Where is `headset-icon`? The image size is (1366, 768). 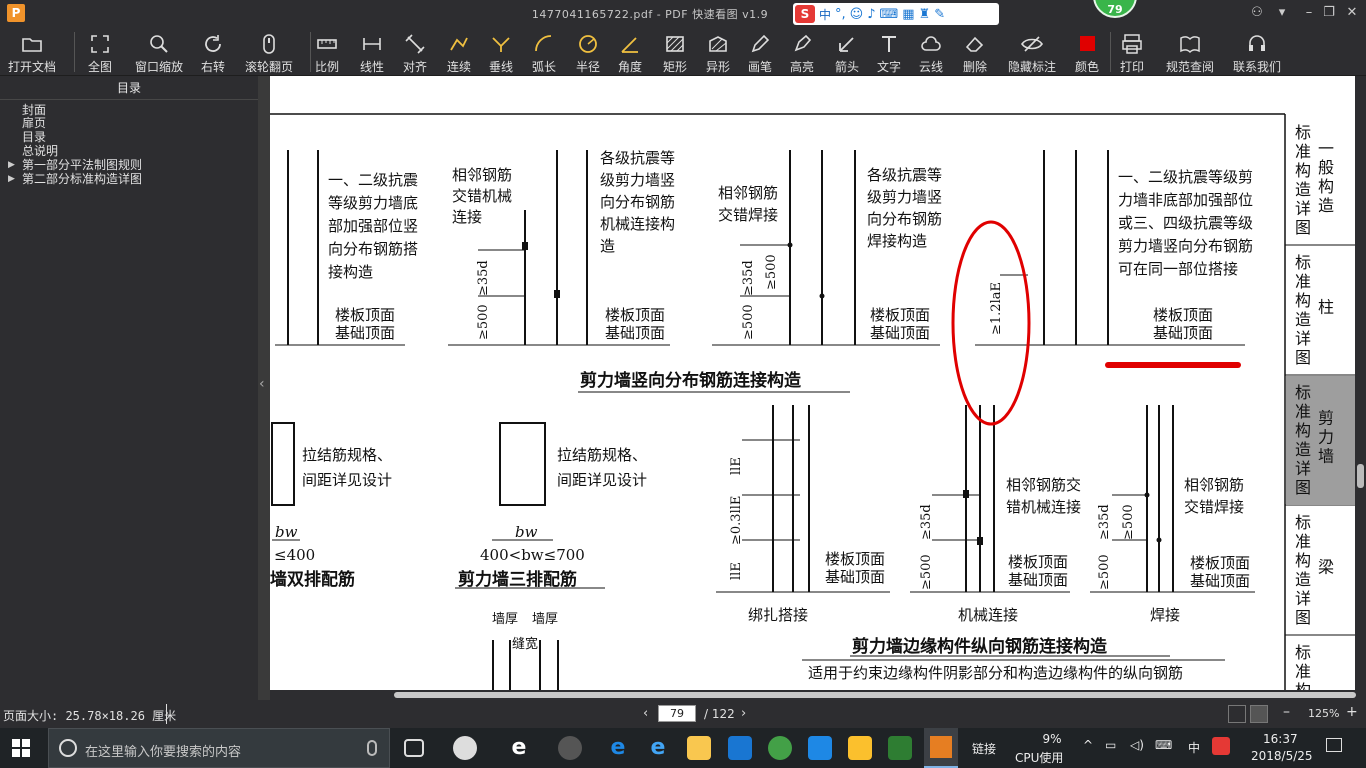
headset-icon is located at coordinates (1257, 43).